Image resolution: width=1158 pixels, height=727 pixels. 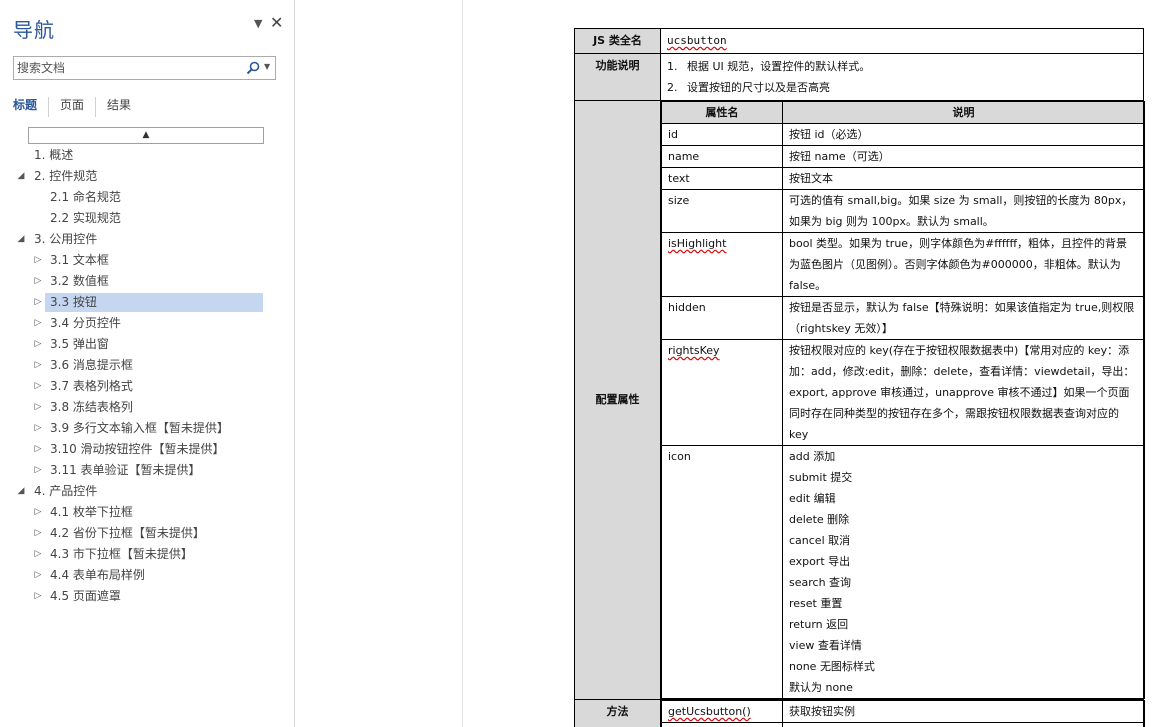 I want to click on nav-tree-item-label: 3.2 数值框, so click(x=79, y=281).